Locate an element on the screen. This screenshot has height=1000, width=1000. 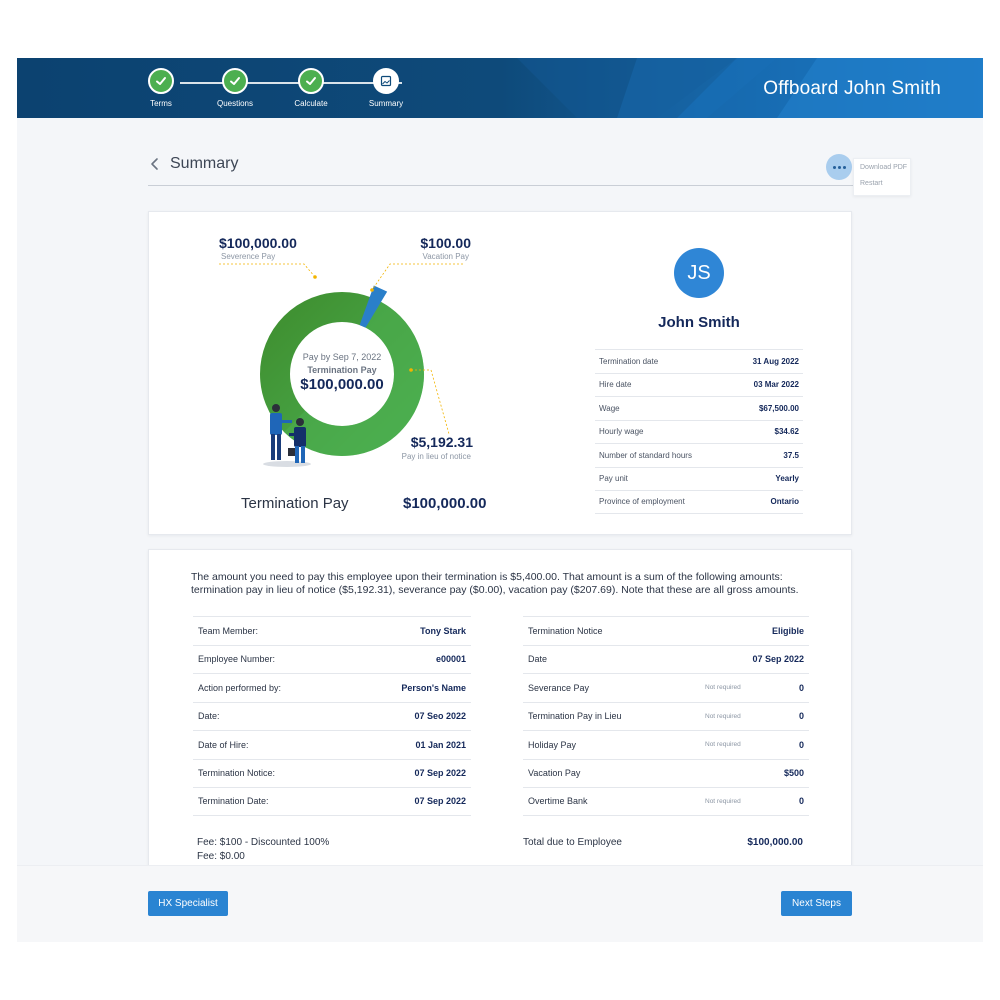
row-key: Vacation Pay is located at coordinates (554, 773).